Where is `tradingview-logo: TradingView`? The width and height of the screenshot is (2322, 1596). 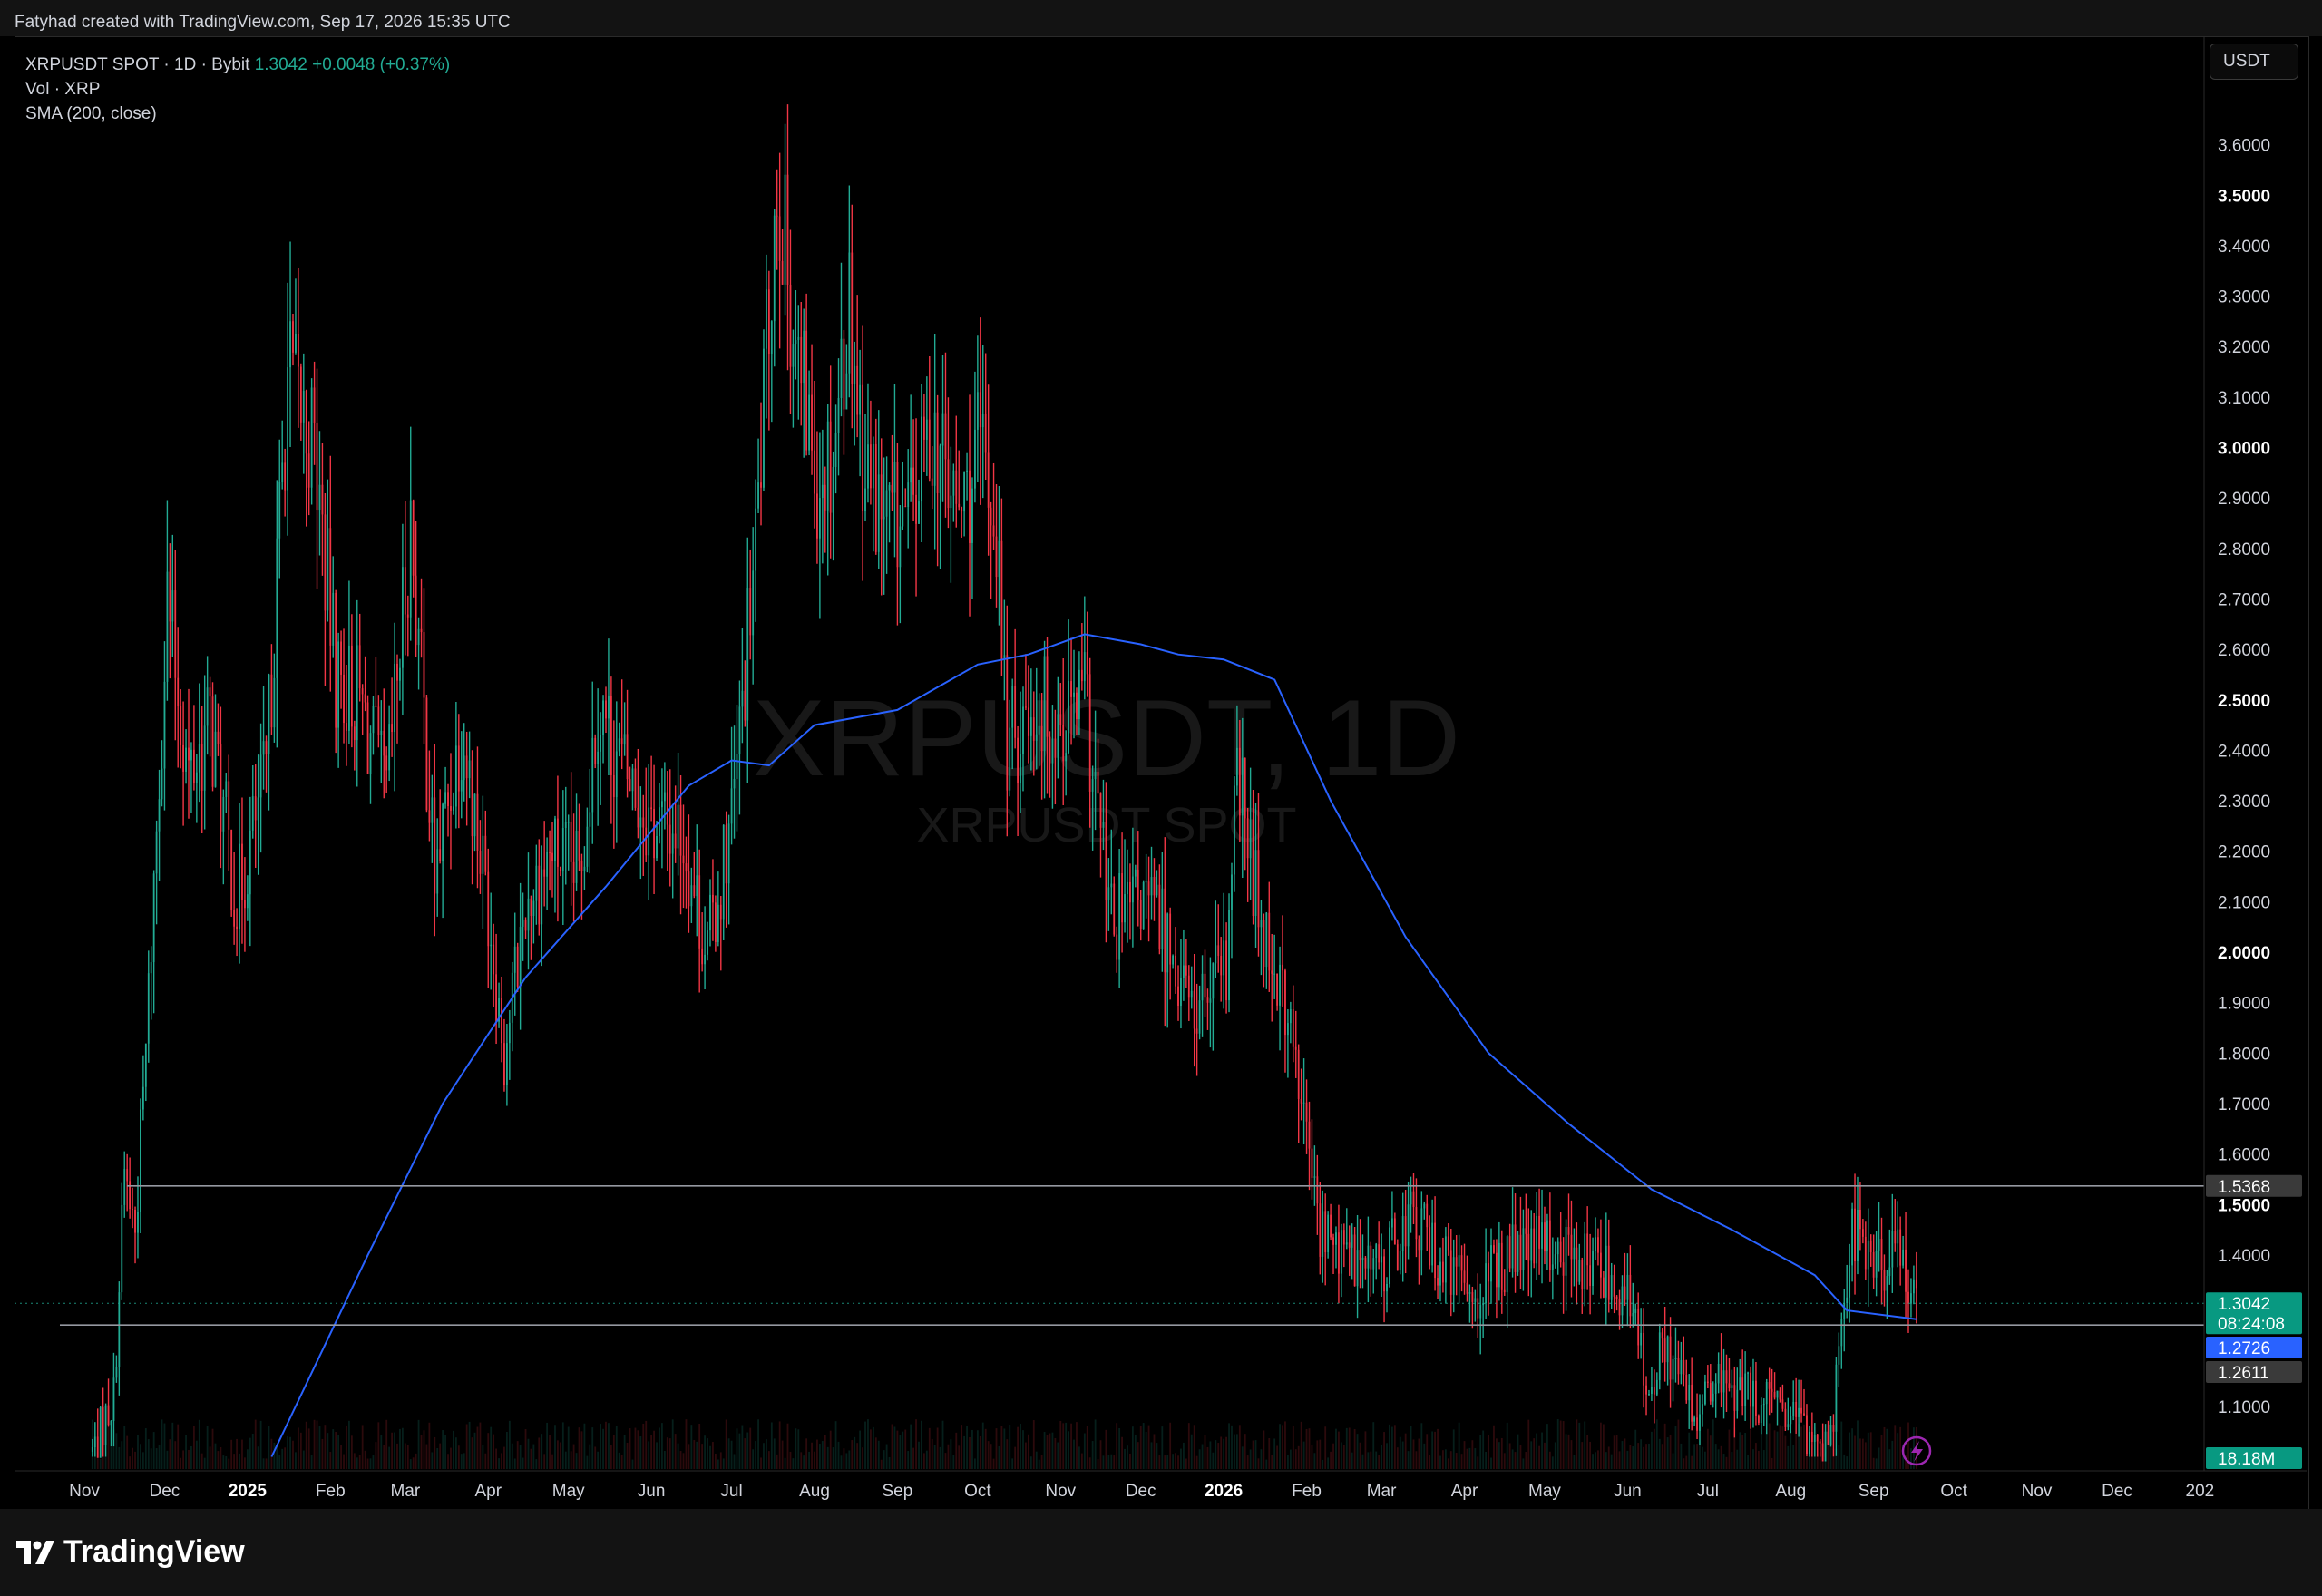 tradingview-logo: TradingView is located at coordinates (130, 1552).